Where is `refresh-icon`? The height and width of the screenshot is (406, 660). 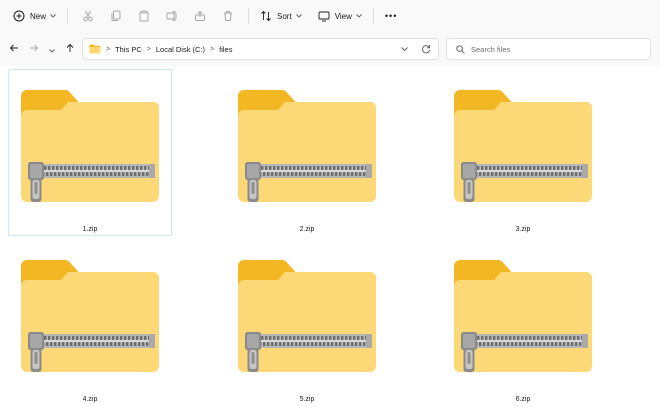 refresh-icon is located at coordinates (426, 50).